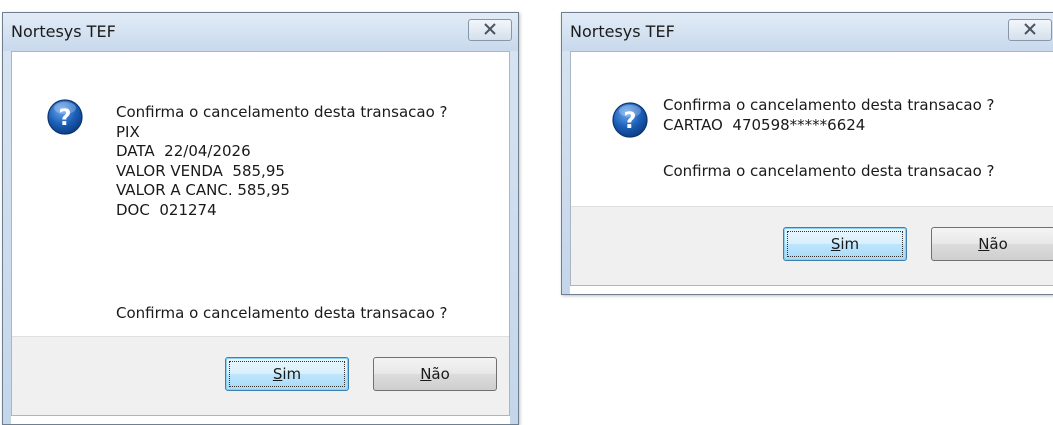 The height and width of the screenshot is (425, 1053). What do you see at coordinates (514, 237) in the screenshot?
I see `frame-right` at bounding box center [514, 237].